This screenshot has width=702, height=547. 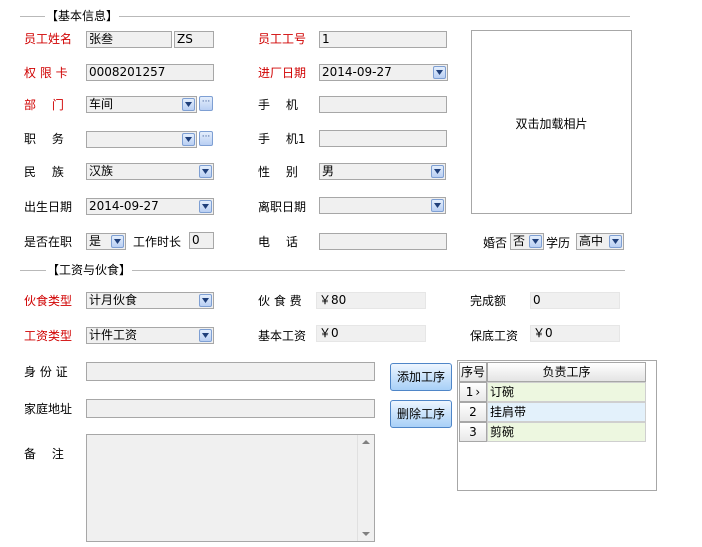 I want to click on employed-value: 是, so click(x=95, y=241).